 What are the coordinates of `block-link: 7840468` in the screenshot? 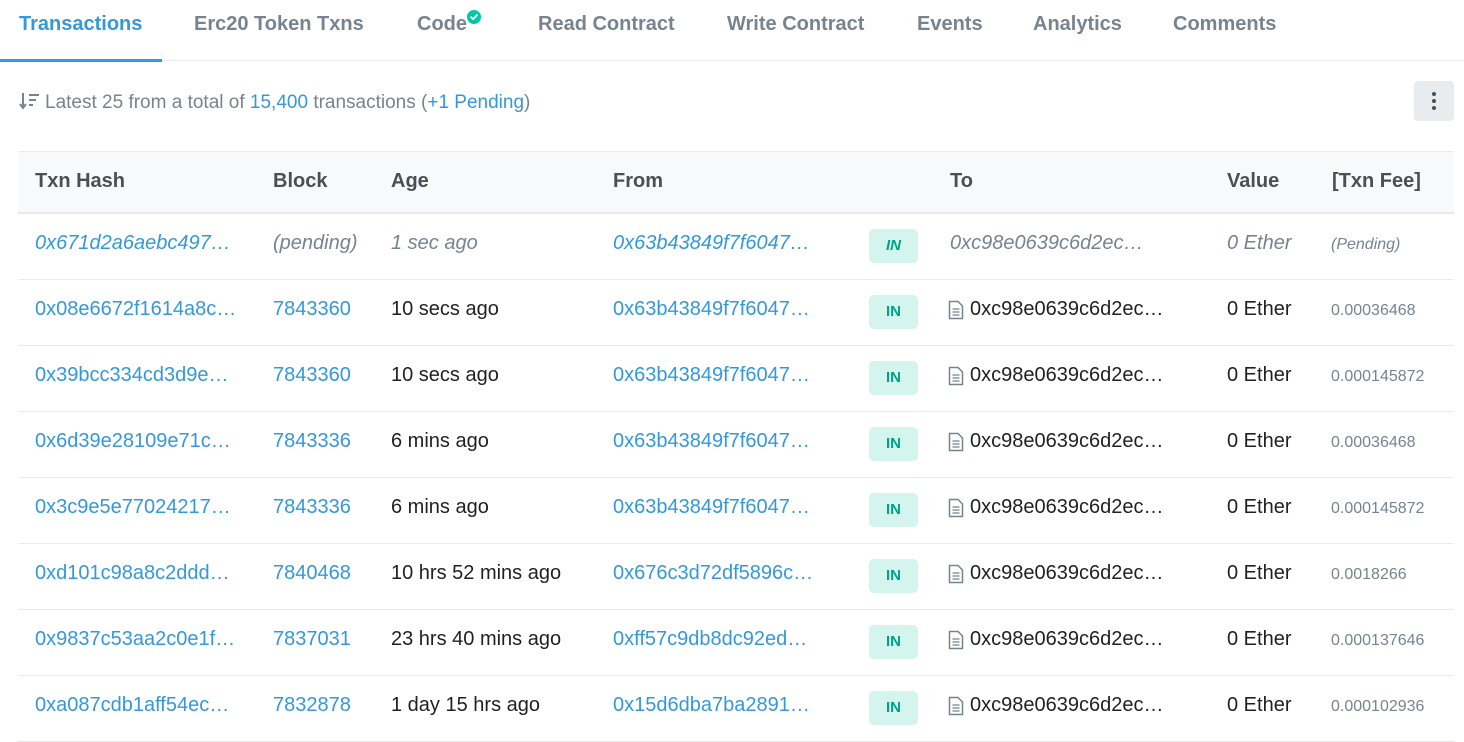 It's located at (312, 573).